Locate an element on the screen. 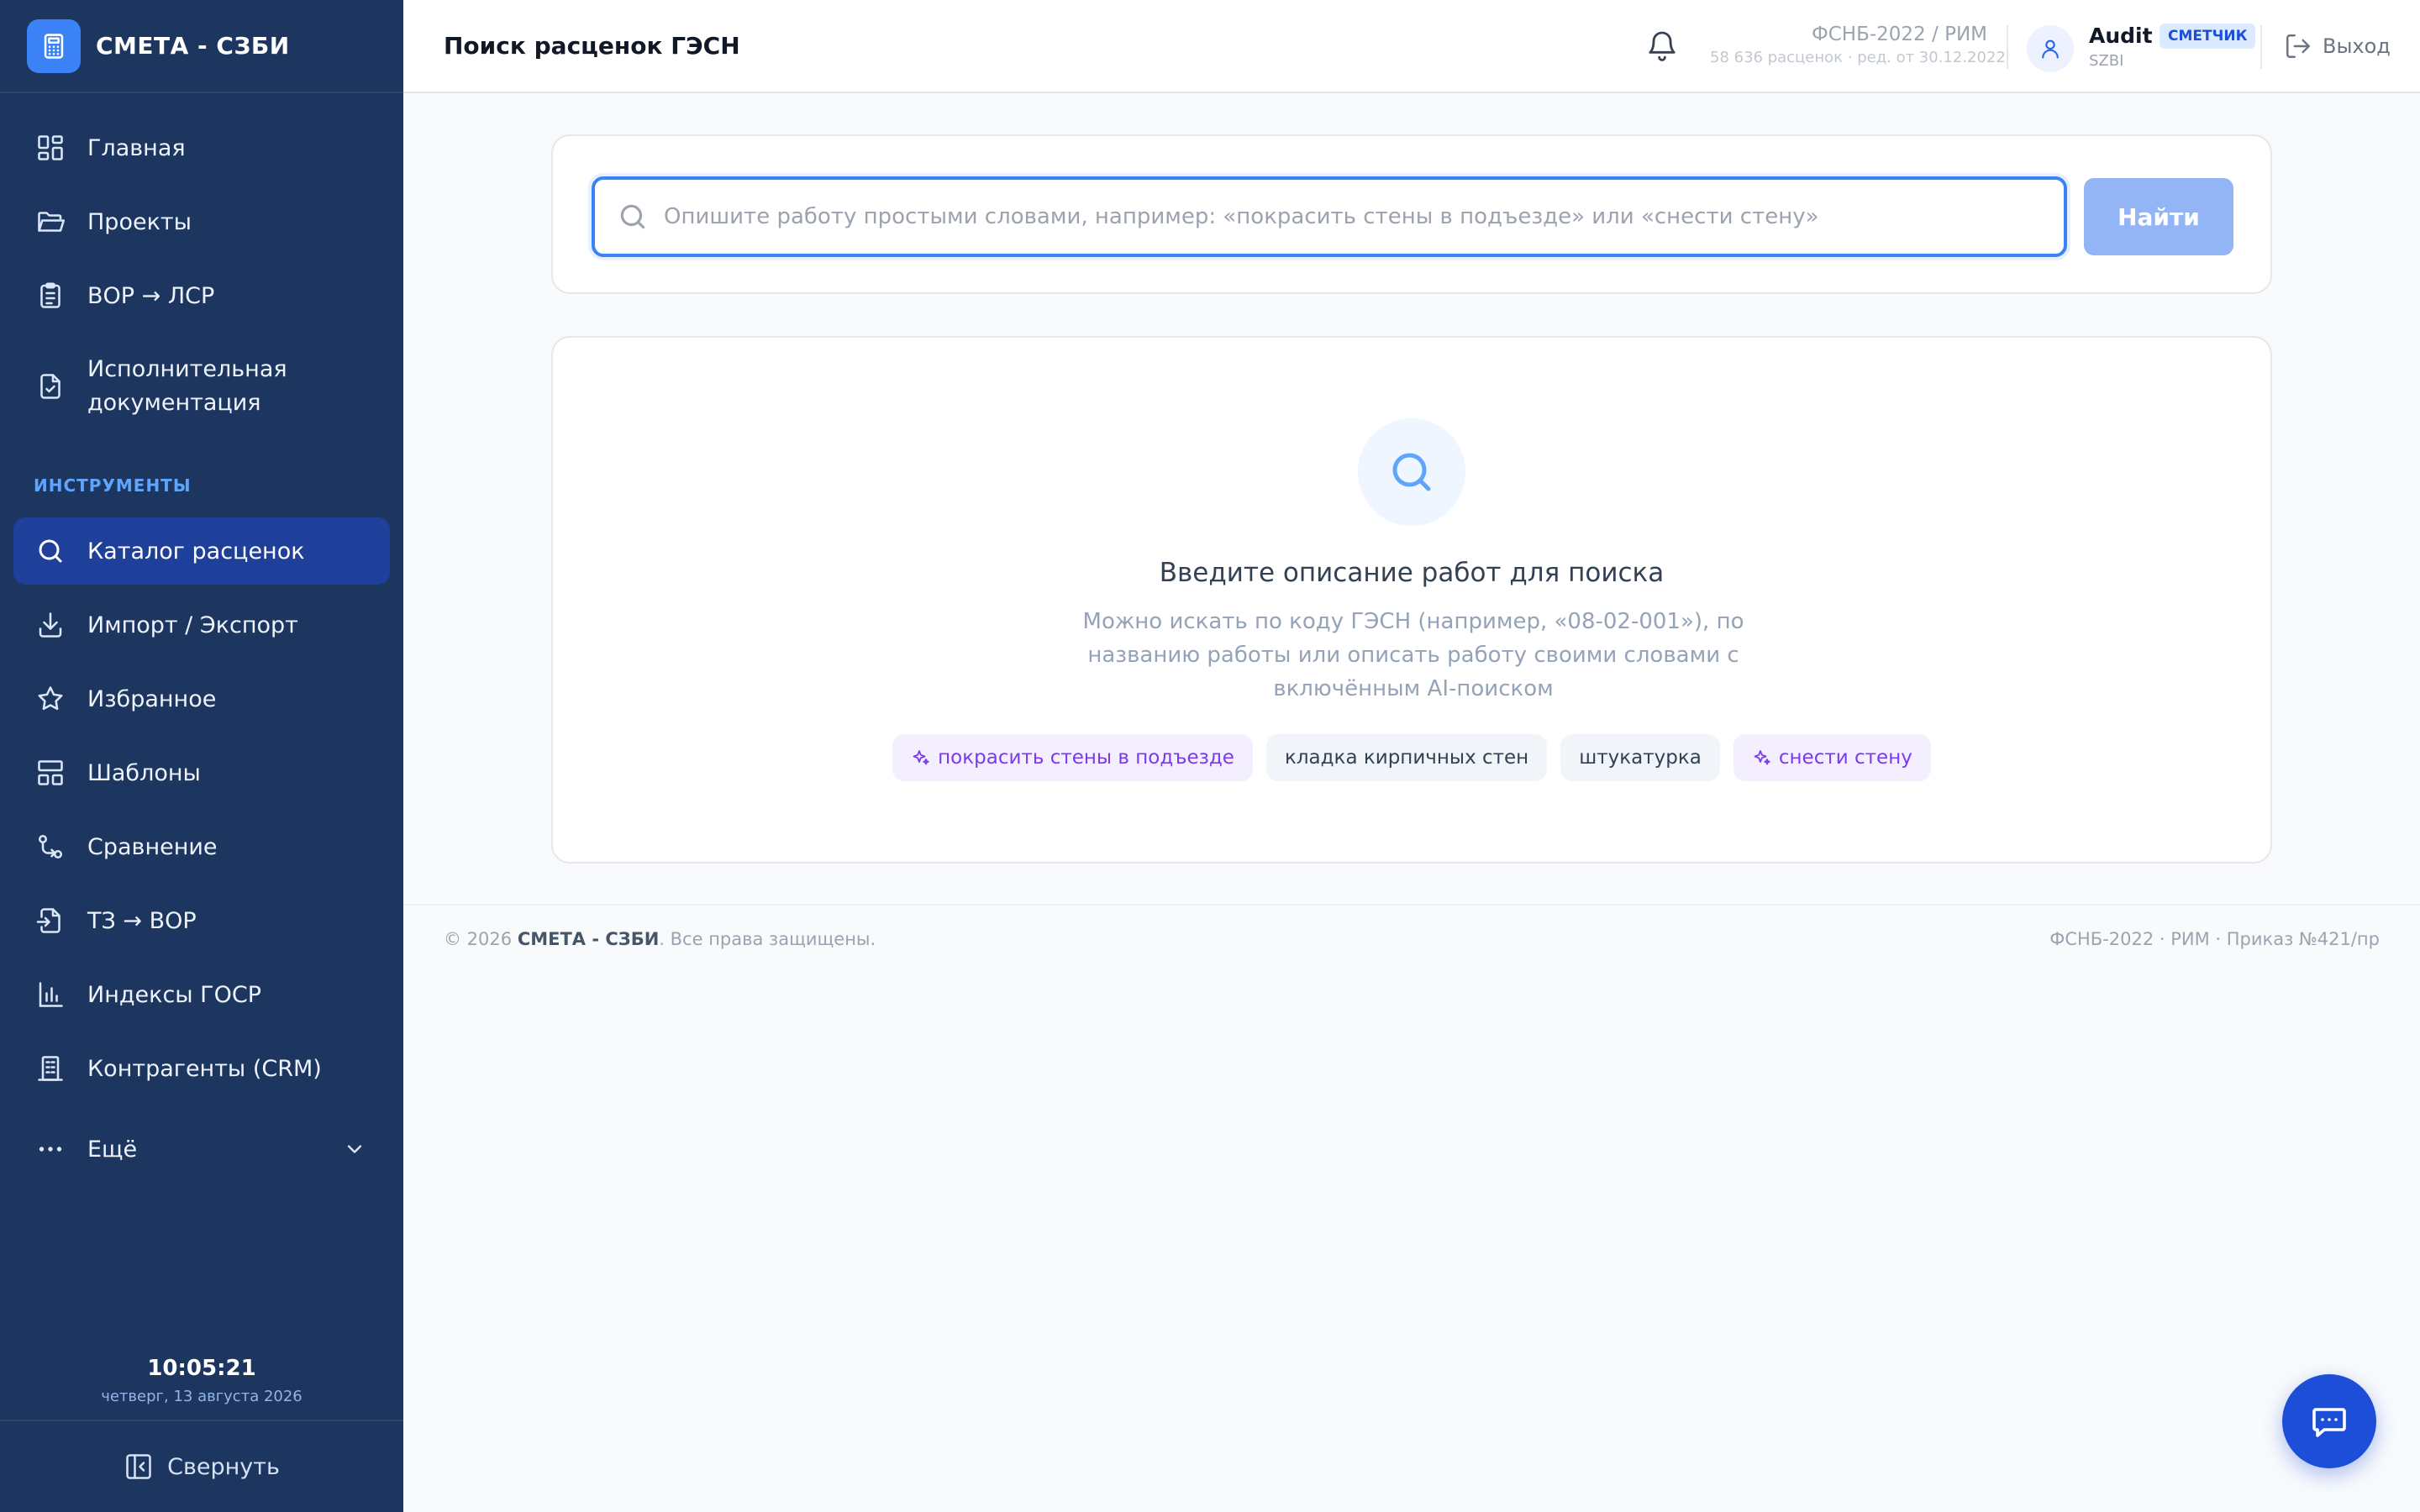 The height and width of the screenshot is (1512, 2420). file-import-icon is located at coordinates (51, 920).